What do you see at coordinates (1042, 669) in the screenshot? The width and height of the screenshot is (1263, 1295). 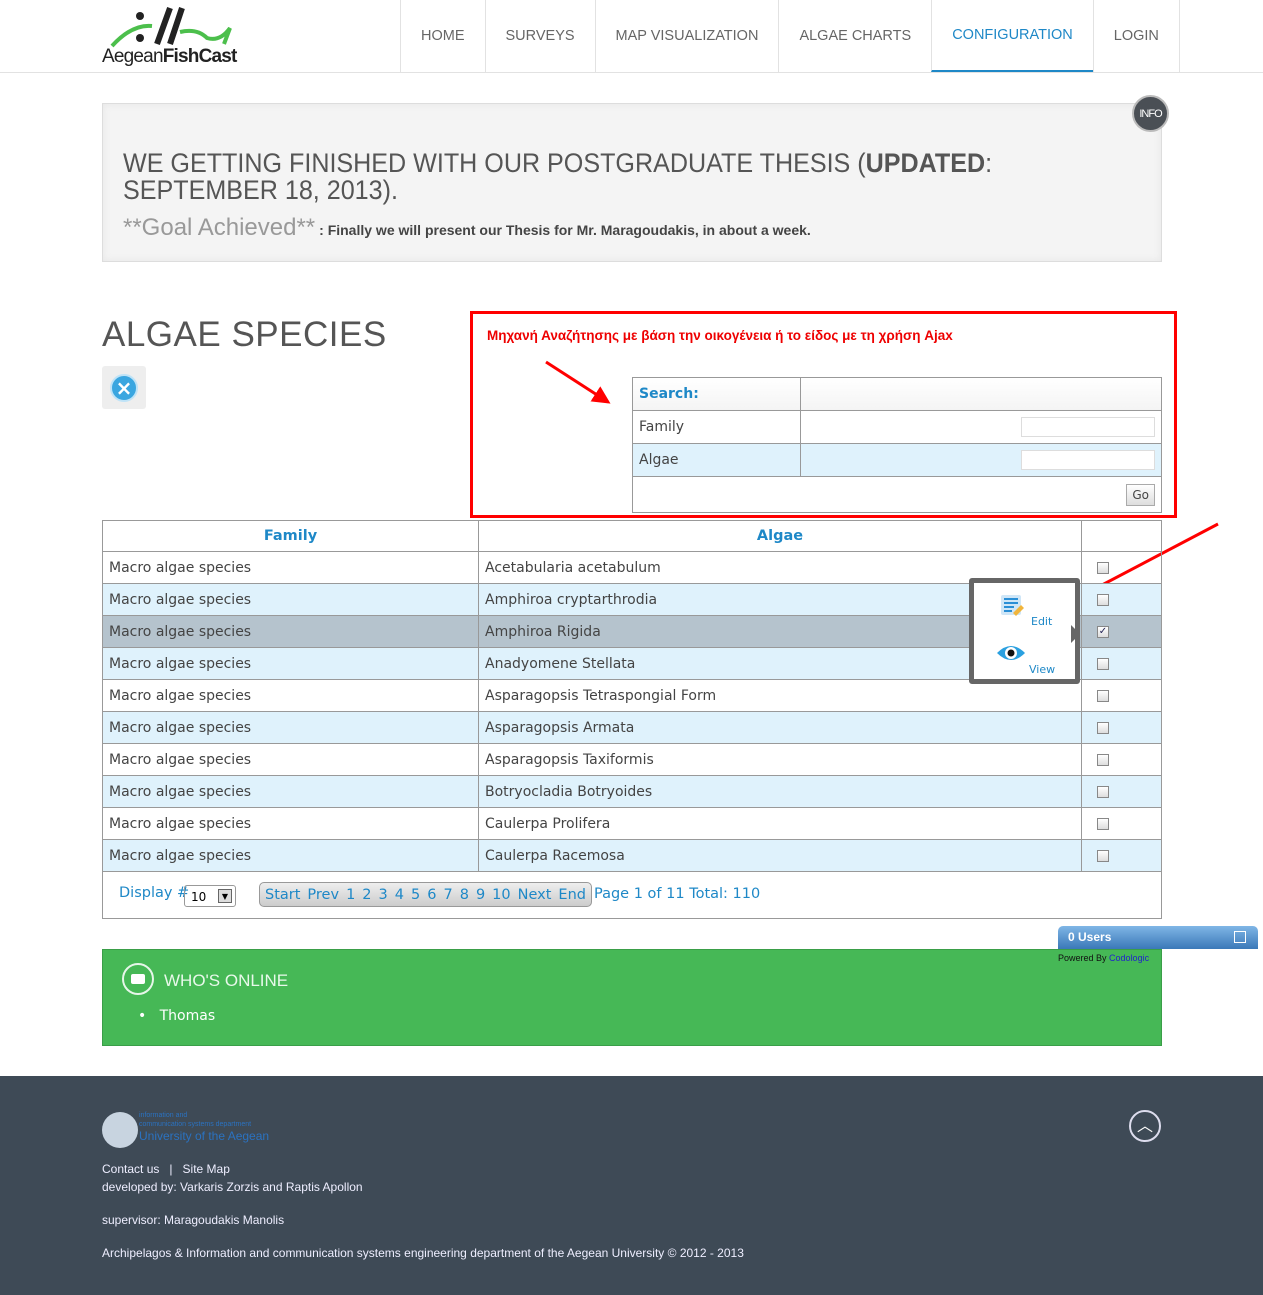 I see `view-link: View` at bounding box center [1042, 669].